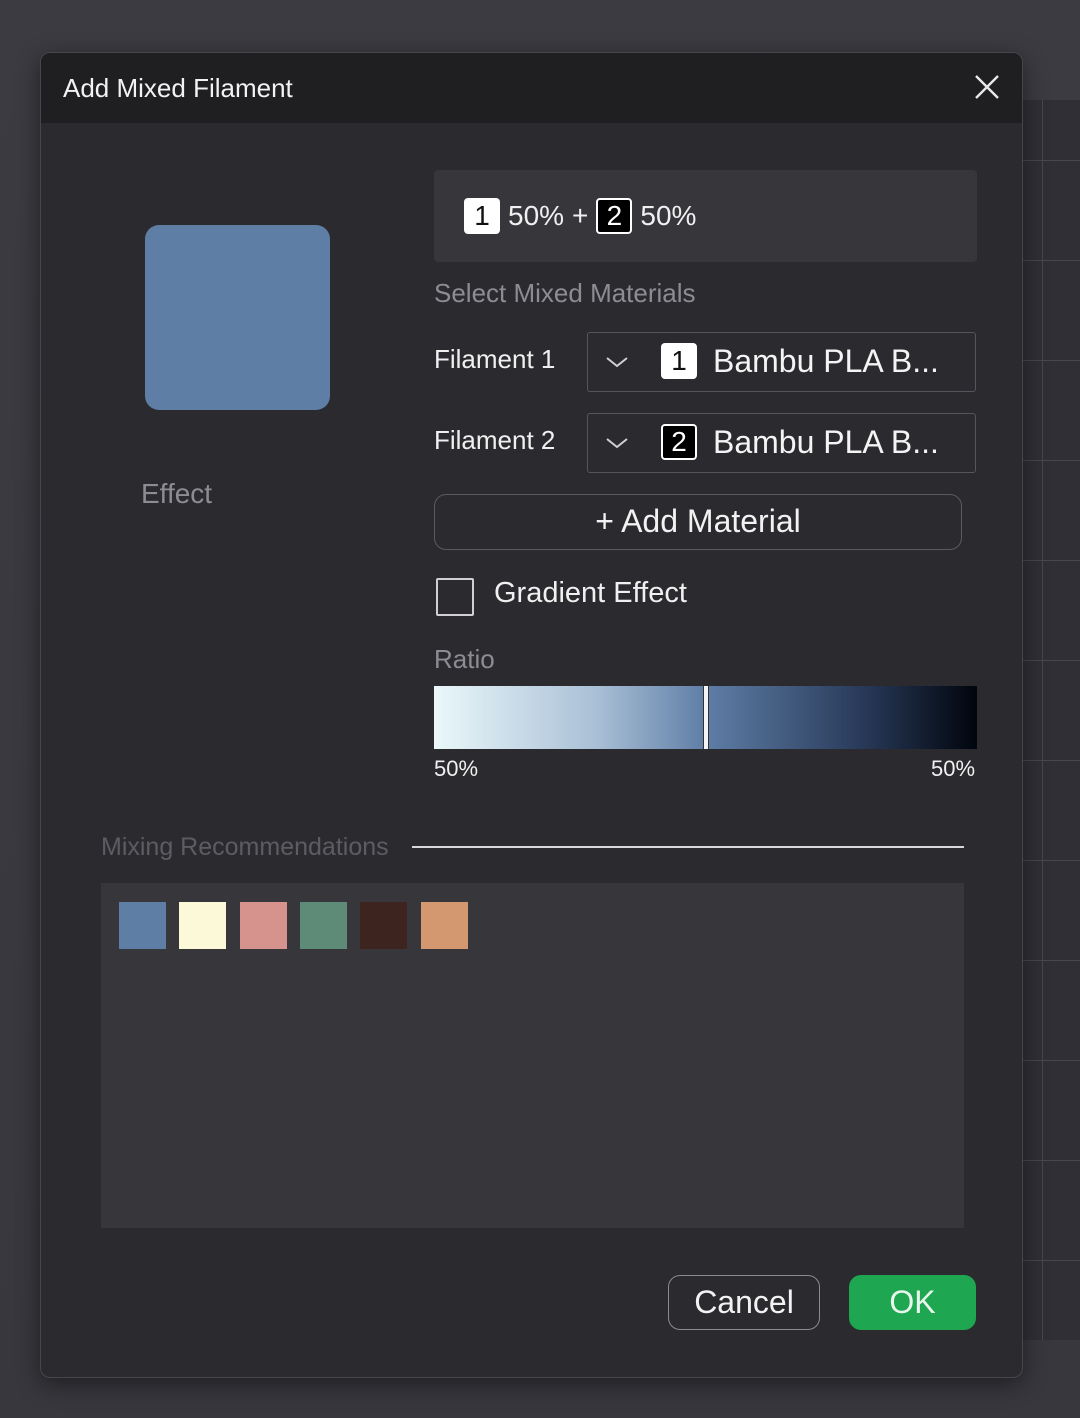 The width and height of the screenshot is (1080, 1418). What do you see at coordinates (531, 88) in the screenshot?
I see `dialog-titlebar: Add Mixed Filament` at bounding box center [531, 88].